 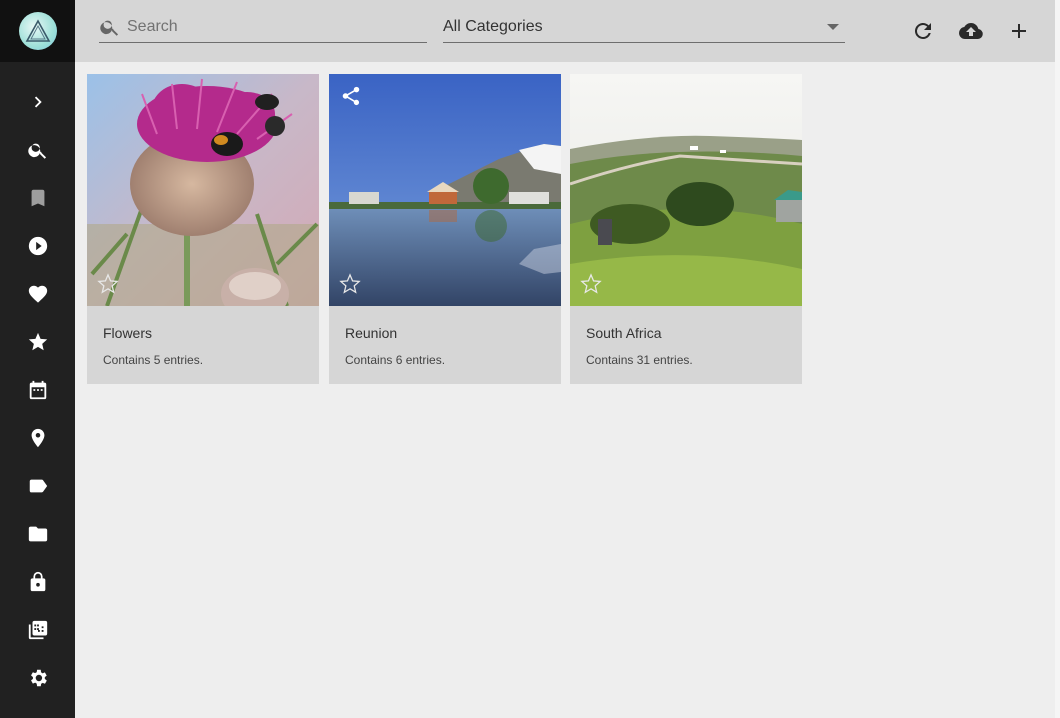 I want to click on play-circle-icon, so click(x=37, y=246).